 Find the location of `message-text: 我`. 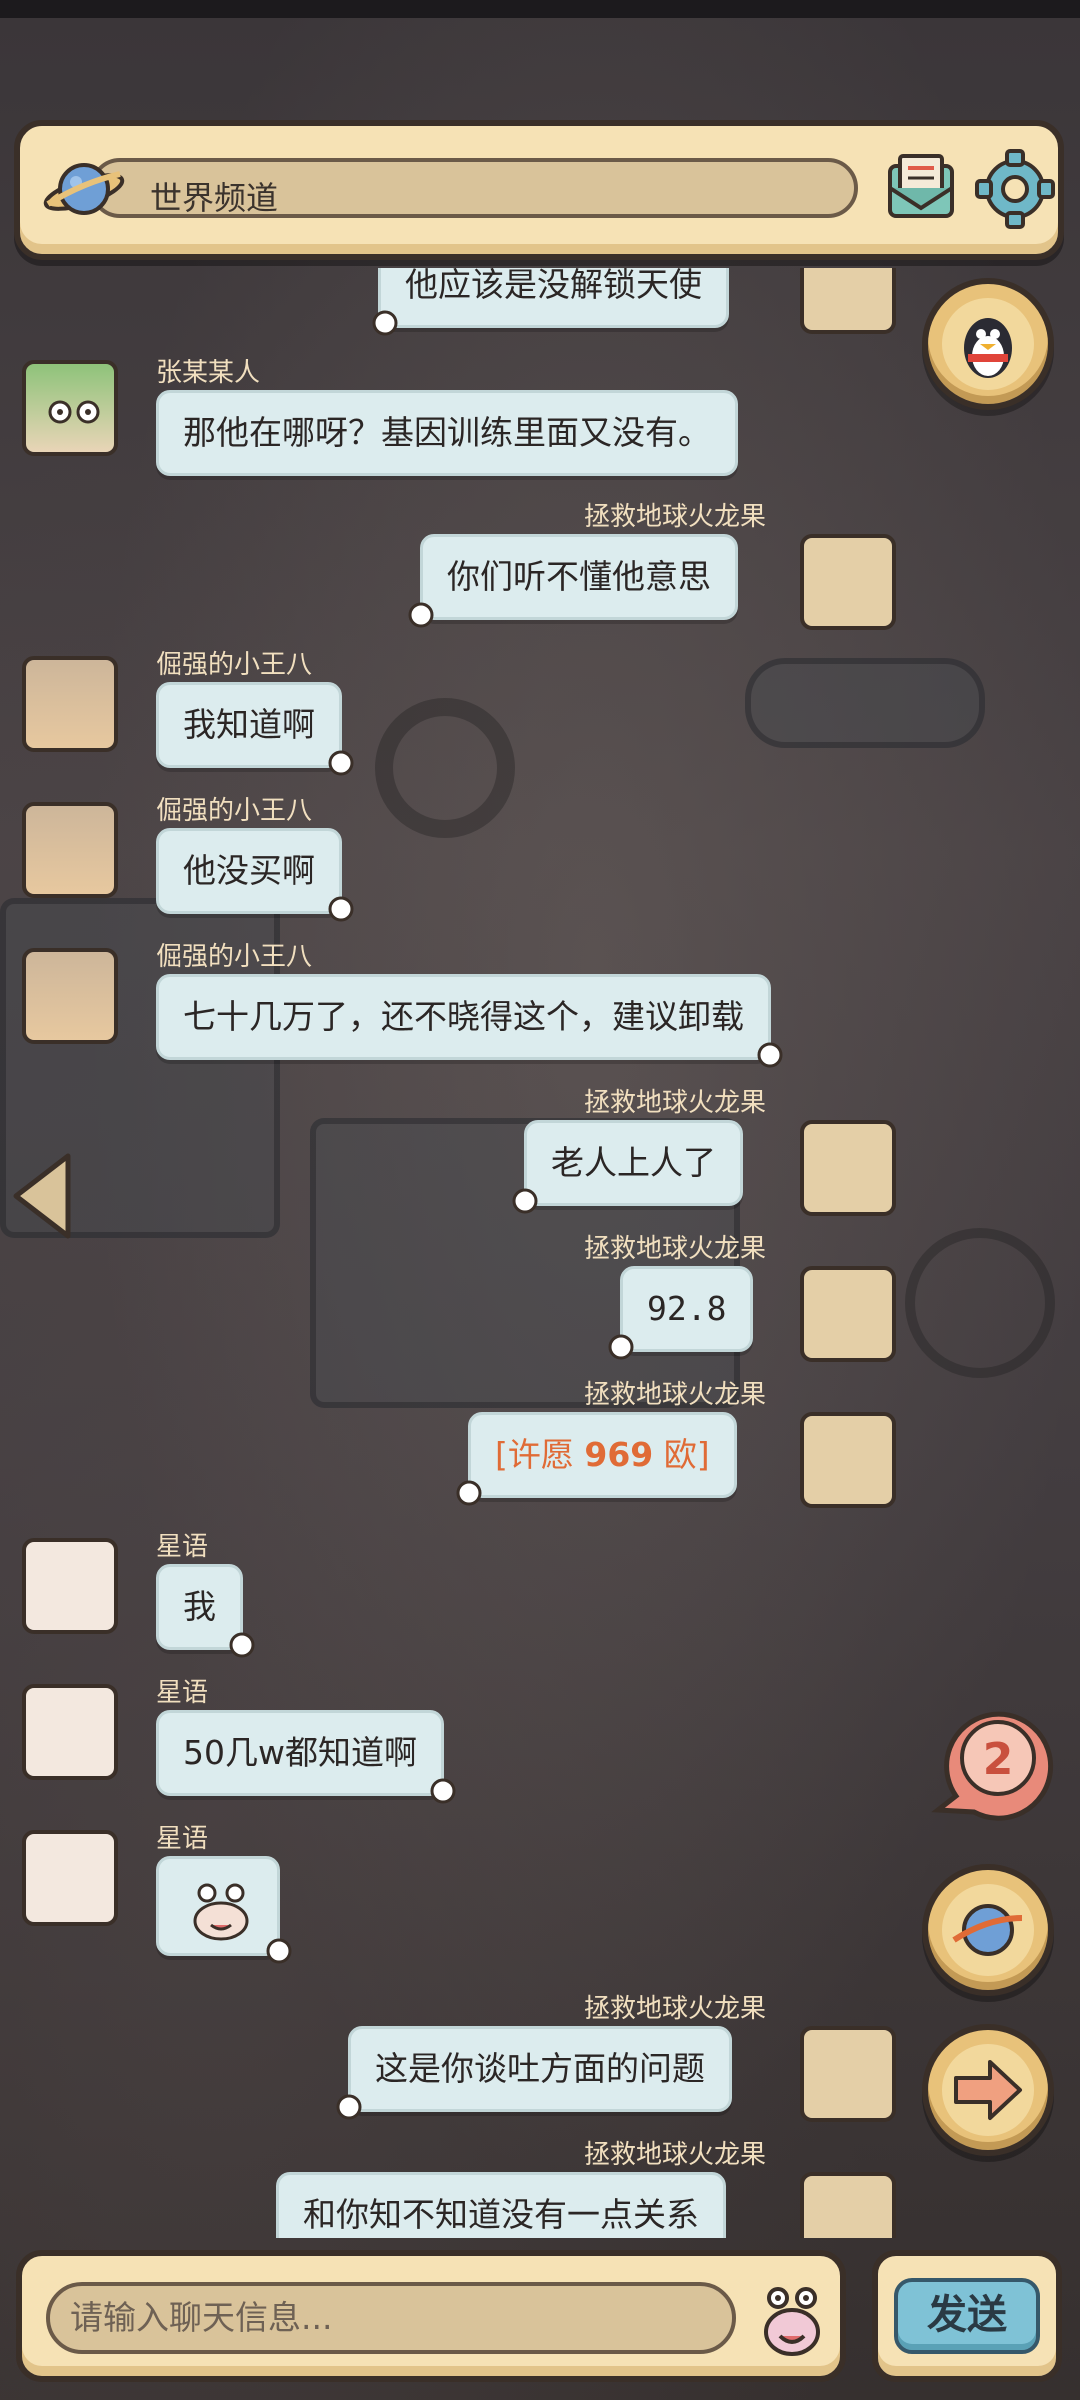

message-text: 我 is located at coordinates (199, 1606).